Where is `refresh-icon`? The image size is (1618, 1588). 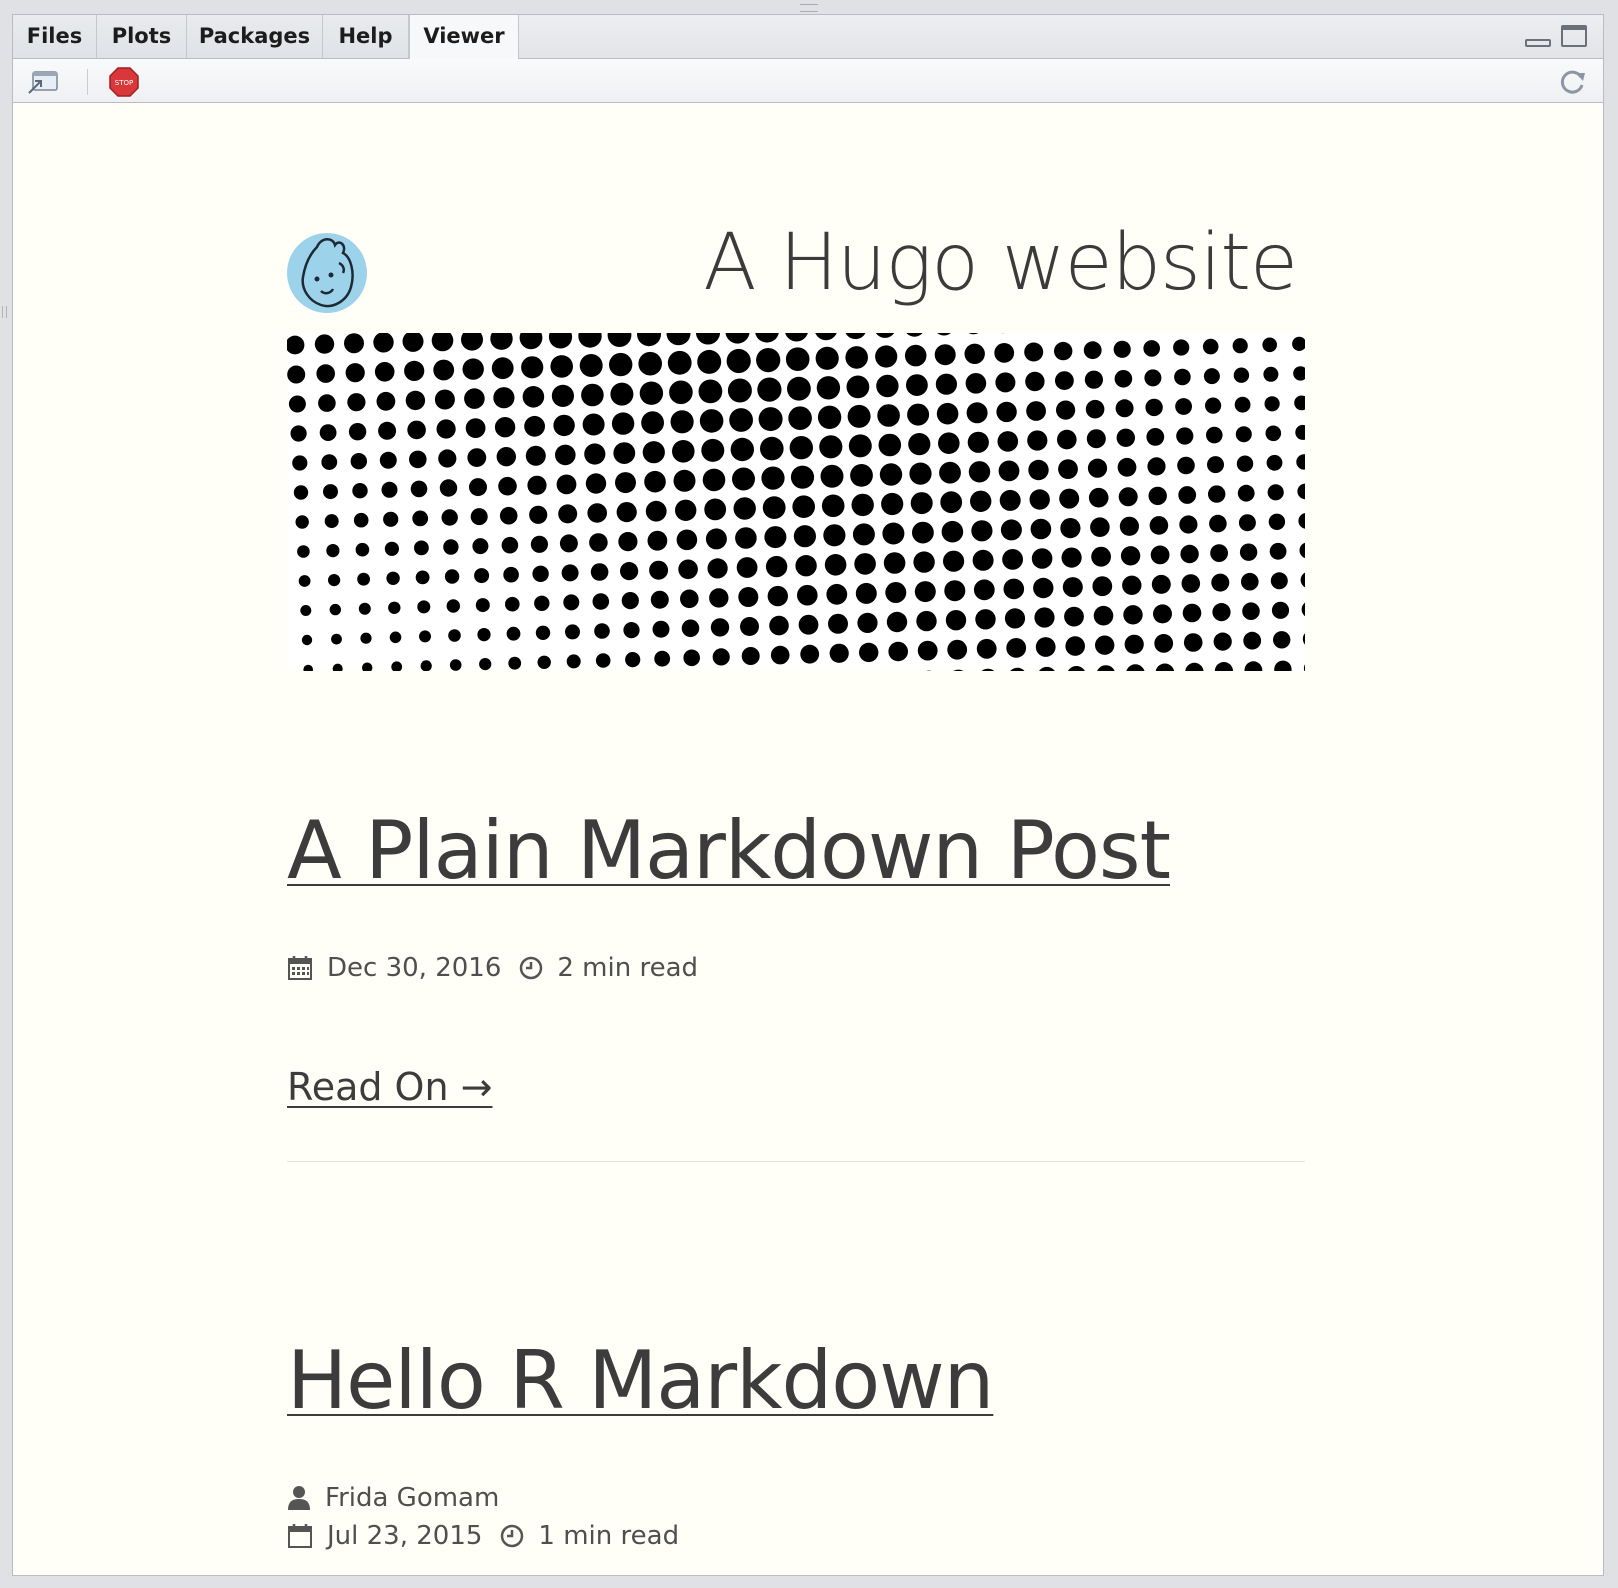 refresh-icon is located at coordinates (1572, 82).